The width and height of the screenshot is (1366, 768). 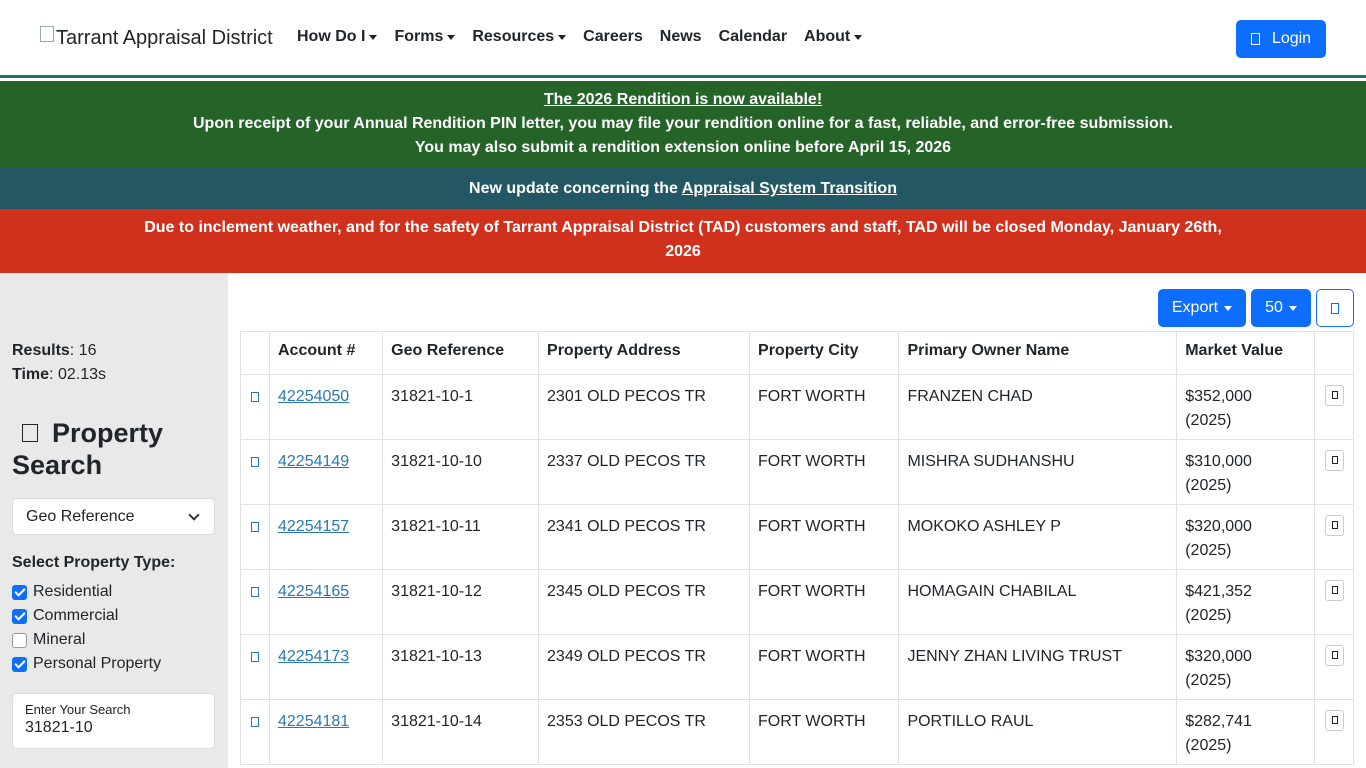 What do you see at coordinates (1281, 39) in the screenshot?
I see `login-button: Login` at bounding box center [1281, 39].